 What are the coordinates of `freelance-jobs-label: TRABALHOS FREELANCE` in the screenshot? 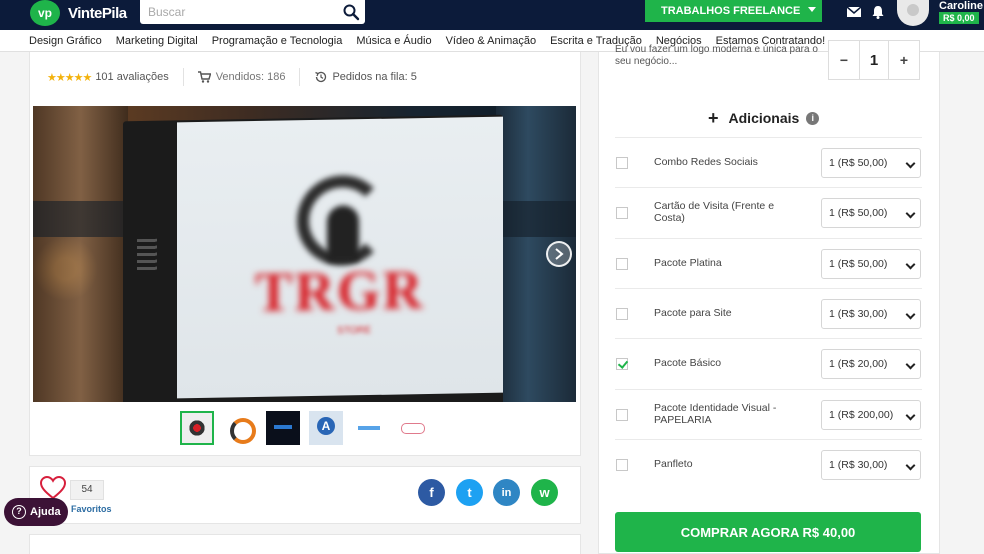 It's located at (731, 11).